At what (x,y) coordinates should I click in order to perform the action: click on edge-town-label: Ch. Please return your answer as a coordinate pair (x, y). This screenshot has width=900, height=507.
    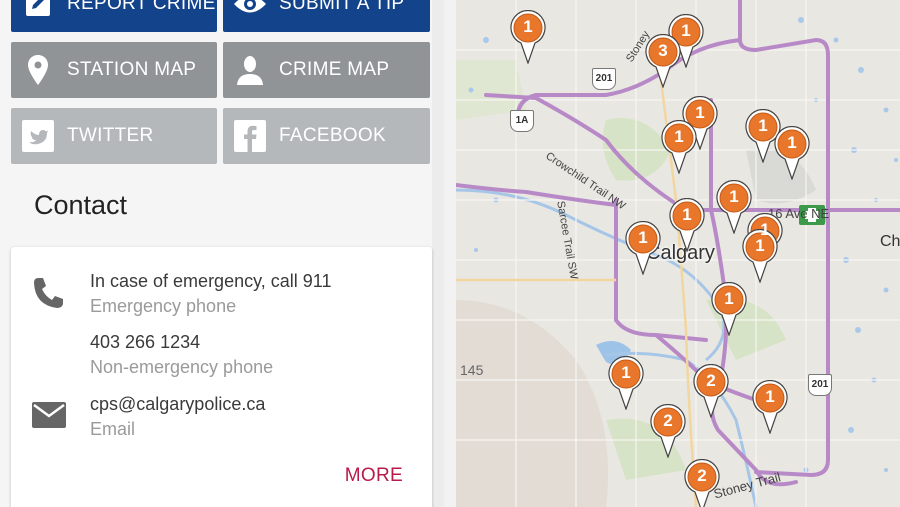
    Looking at the image, I should click on (890, 241).